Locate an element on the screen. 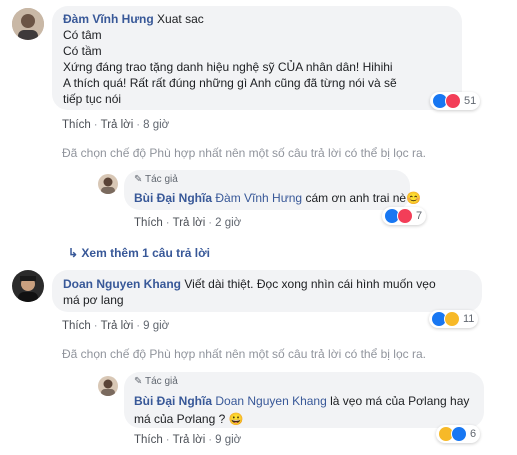 The image size is (517, 455). reply-actions: Thích · Trả lời · 9 giờ is located at coordinates (188, 440).